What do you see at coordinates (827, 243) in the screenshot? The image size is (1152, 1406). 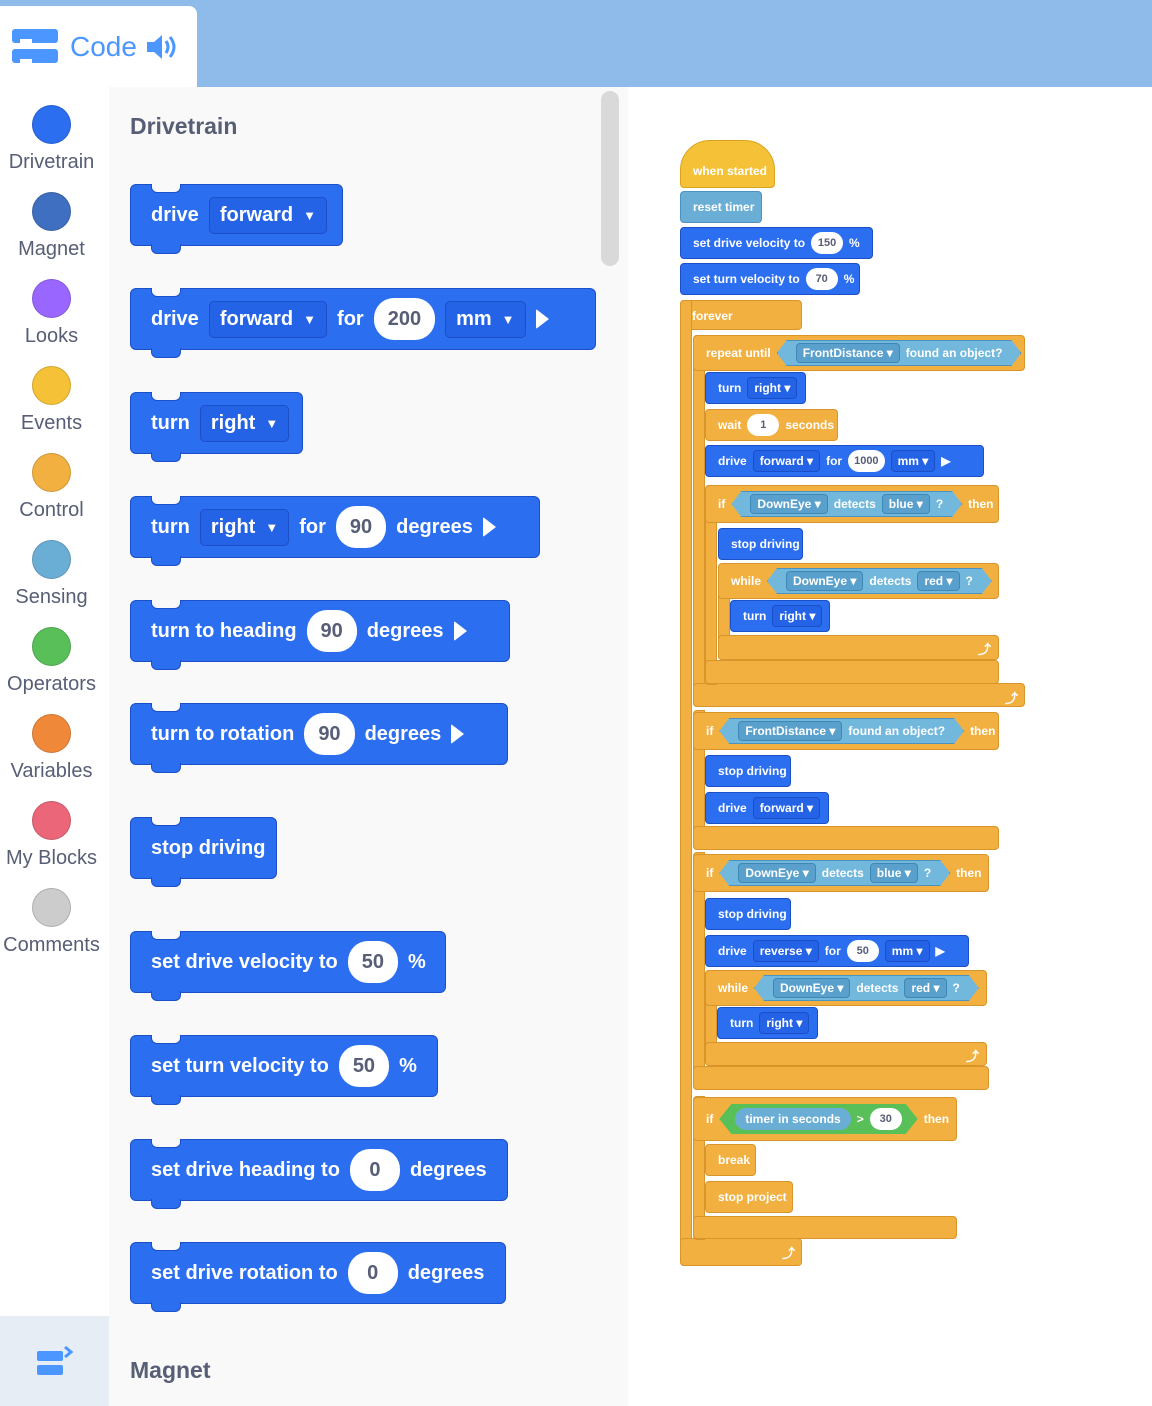 I see `velocity-input: 150` at bounding box center [827, 243].